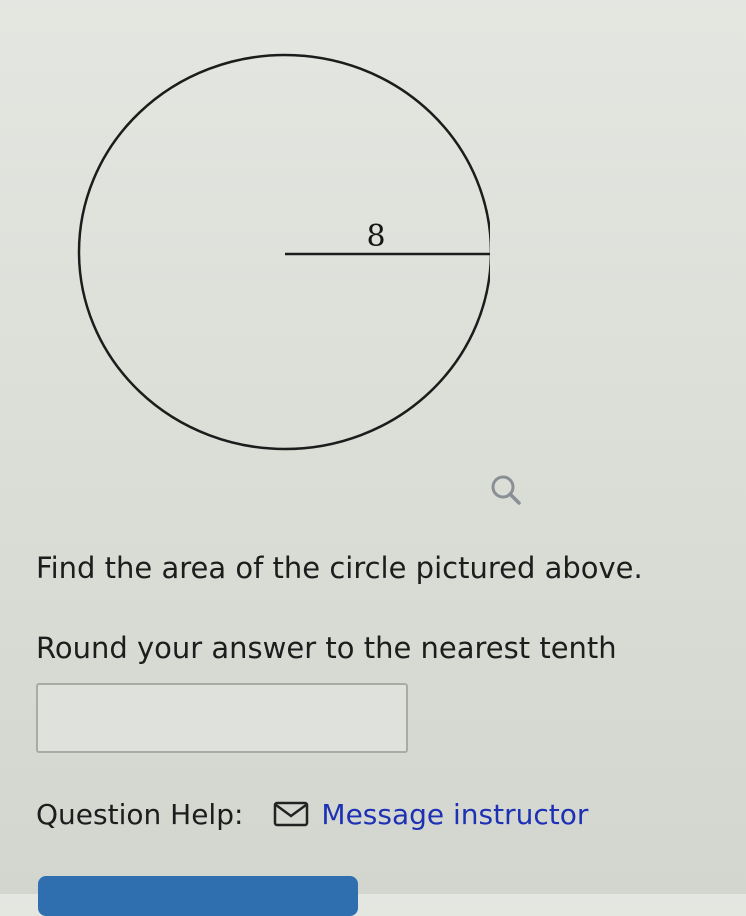 Image resolution: width=746 pixels, height=916 pixels. I want to click on question-help-row: Question Help: Message instructor, so click(312, 814).